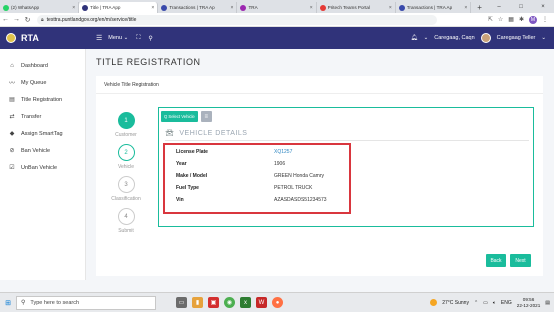 This screenshot has height=312, width=554. I want to click on fullscreen-icon: ⛶, so click(138, 38).